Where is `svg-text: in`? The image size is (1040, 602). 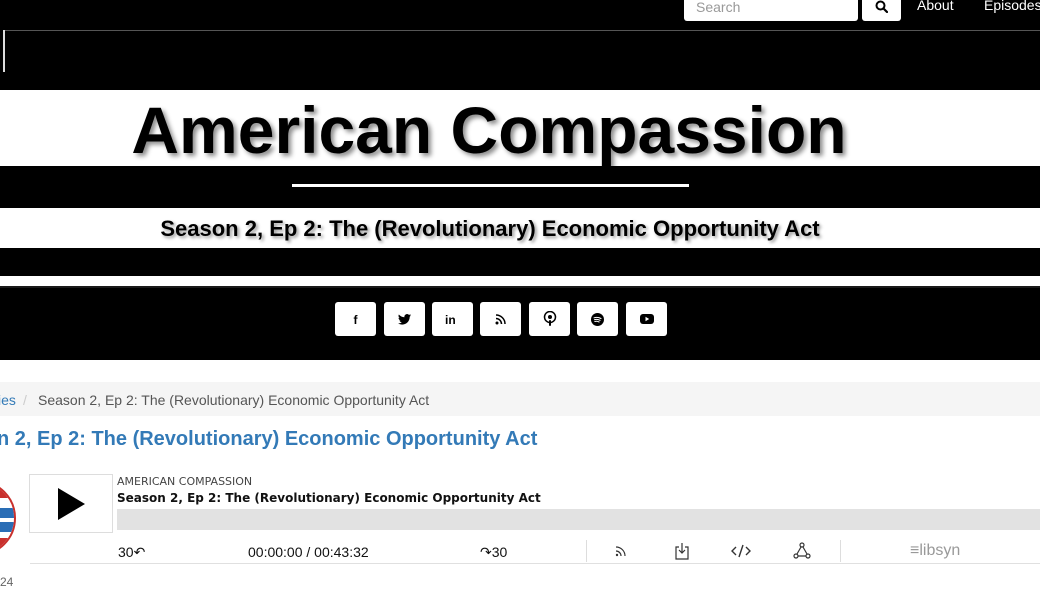 svg-text: in is located at coordinates (450, 319).